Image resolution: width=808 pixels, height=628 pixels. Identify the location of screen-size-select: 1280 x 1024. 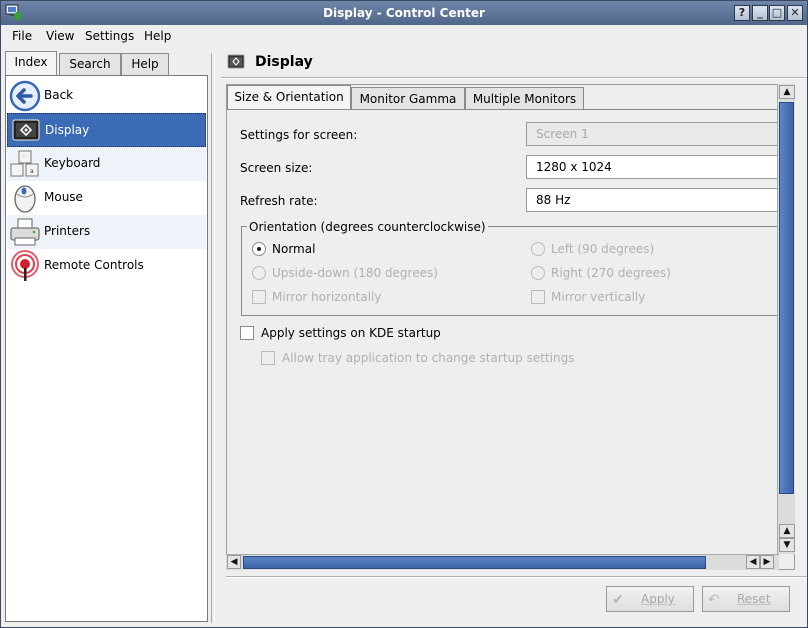
(657, 167).